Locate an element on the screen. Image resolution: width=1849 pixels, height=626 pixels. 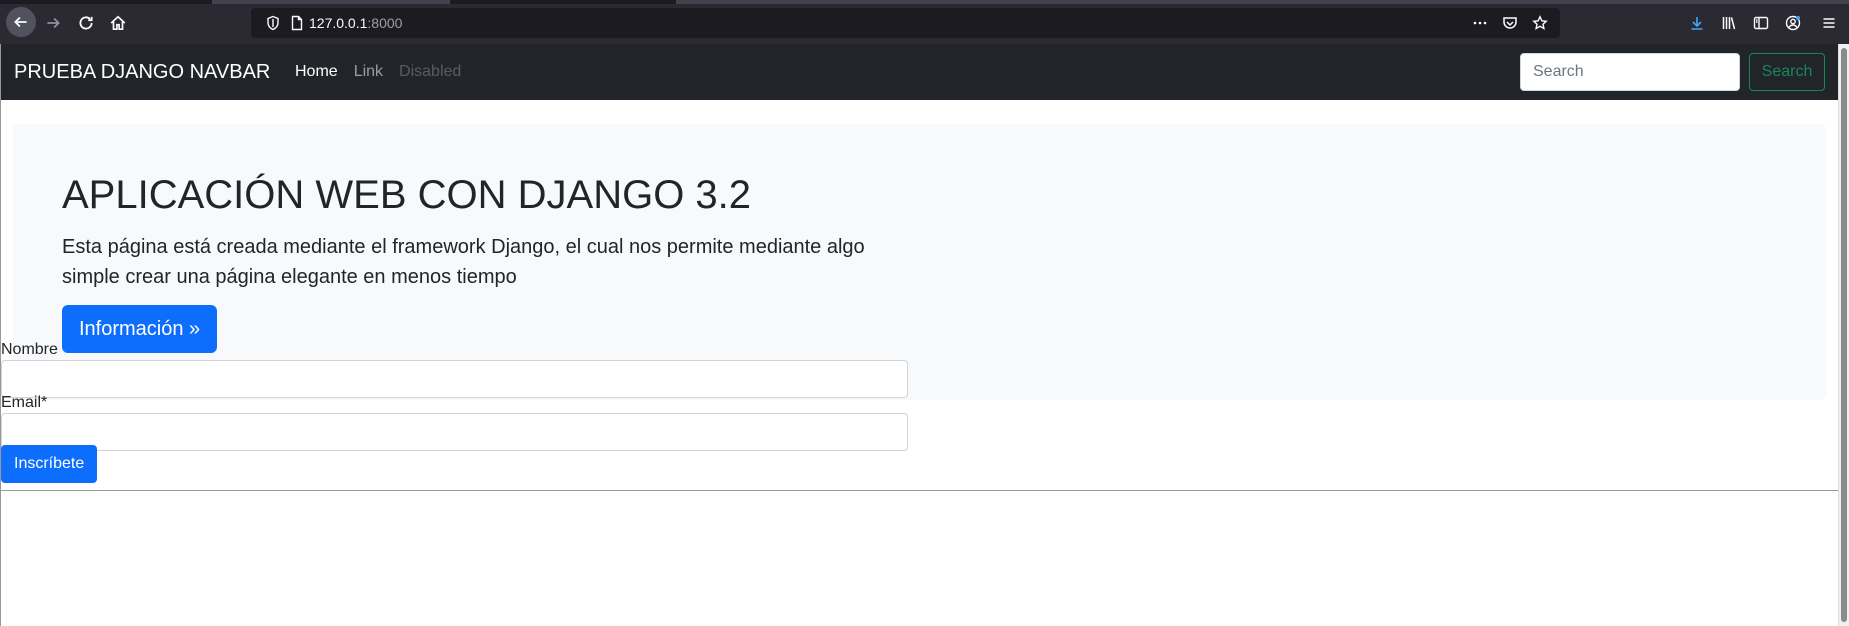
search-input is located at coordinates (1630, 72).